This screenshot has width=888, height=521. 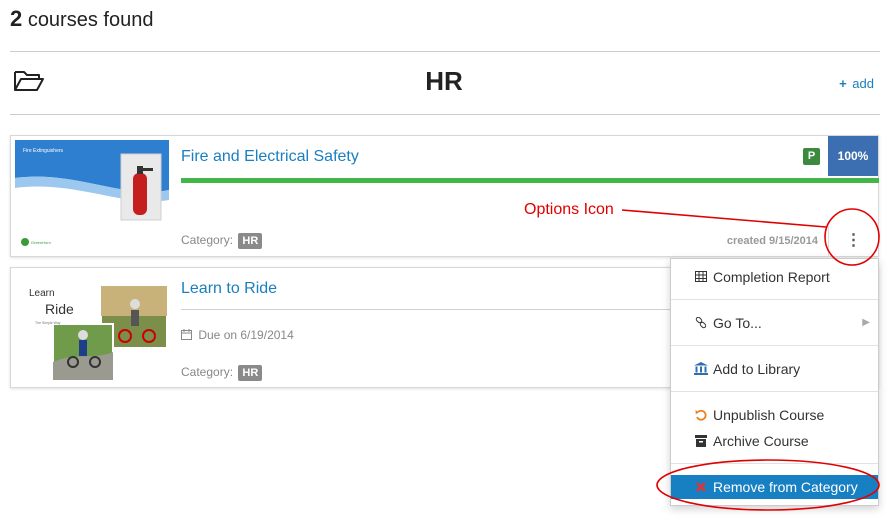 I want to click on menu-item-label: Remove from Category, so click(x=785, y=487).